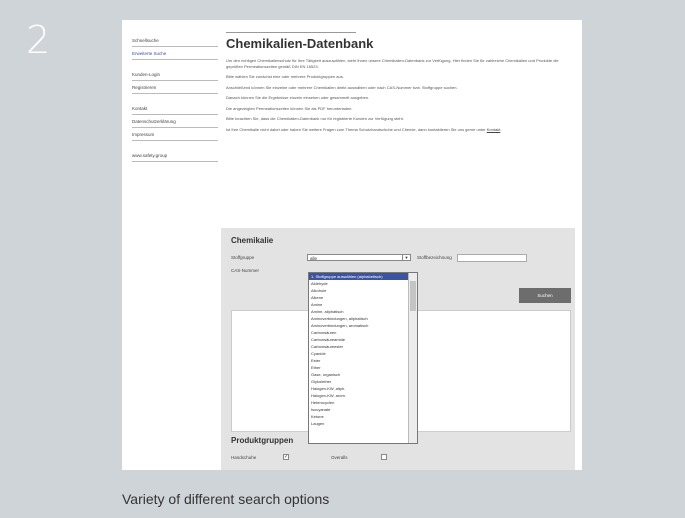 This screenshot has width=685, height=518. What do you see at coordinates (358, 395) in the screenshot?
I see `dropdown-option: Halogen-KW, arom.` at bounding box center [358, 395].